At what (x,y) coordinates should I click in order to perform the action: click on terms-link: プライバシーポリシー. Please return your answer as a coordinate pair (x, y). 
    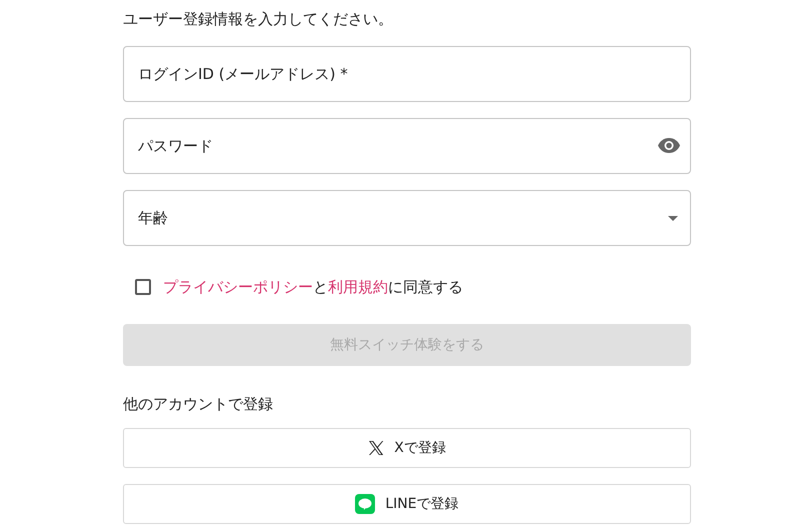
    Looking at the image, I should click on (238, 287).